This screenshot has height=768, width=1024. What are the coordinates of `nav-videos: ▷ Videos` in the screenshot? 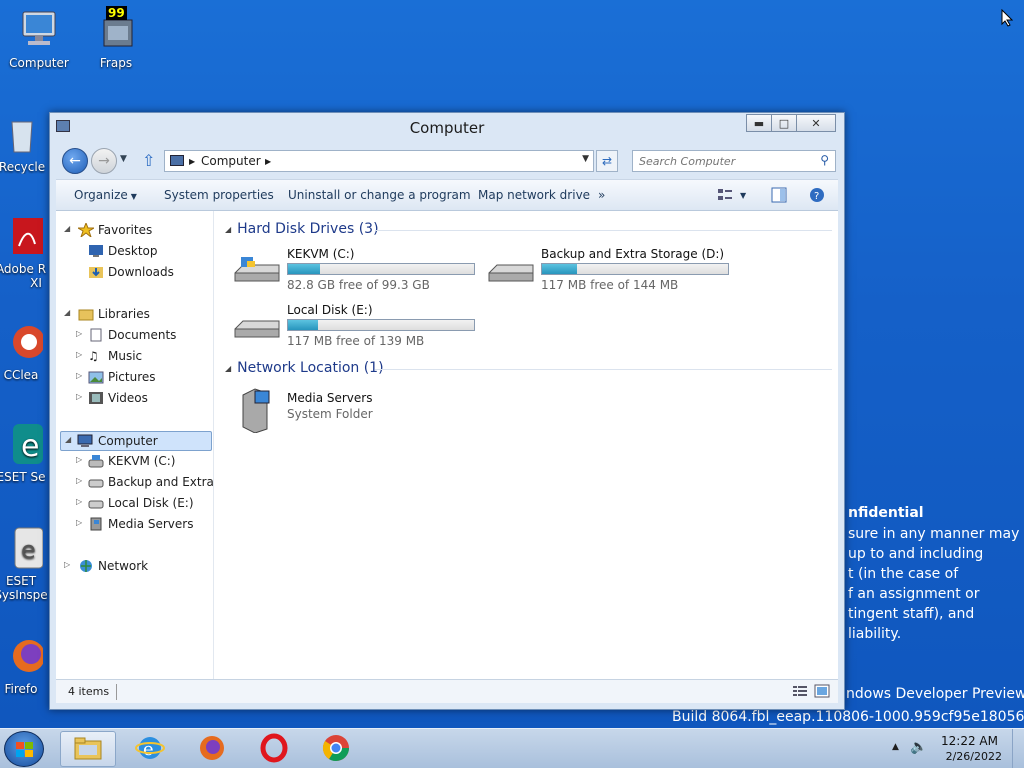 It's located at (138, 399).